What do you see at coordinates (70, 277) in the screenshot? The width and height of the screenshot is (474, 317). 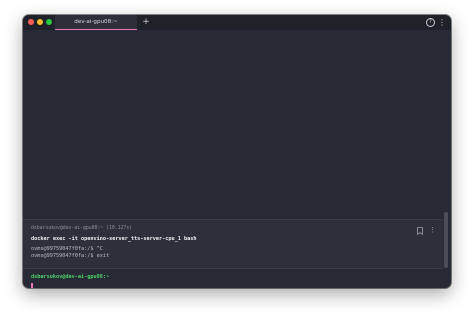 I see `prompt-line: dsbarsukov@dev-ai-gpu08:~` at bounding box center [70, 277].